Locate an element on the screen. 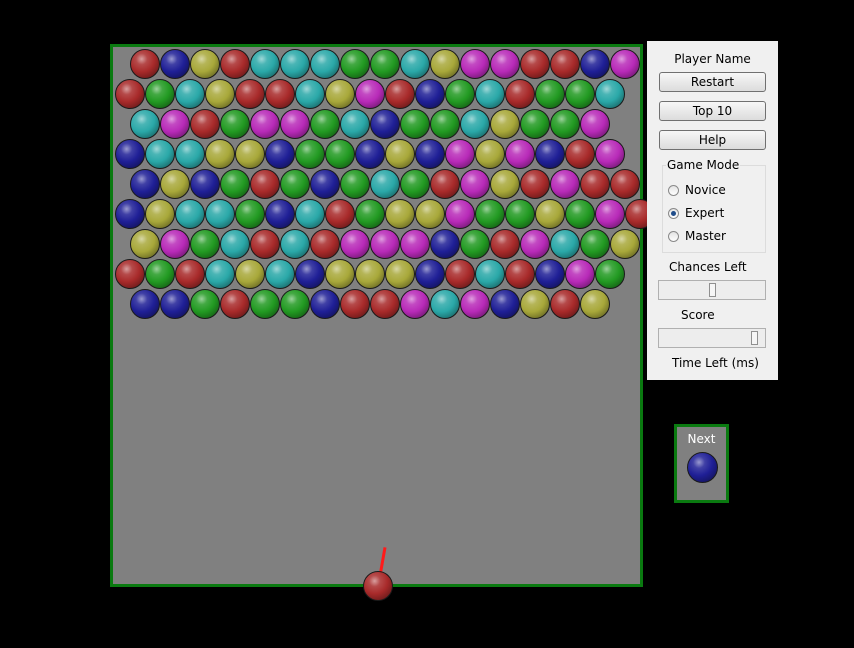 This screenshot has height=648, width=854. player-name-label: Player Name is located at coordinates (712, 59).